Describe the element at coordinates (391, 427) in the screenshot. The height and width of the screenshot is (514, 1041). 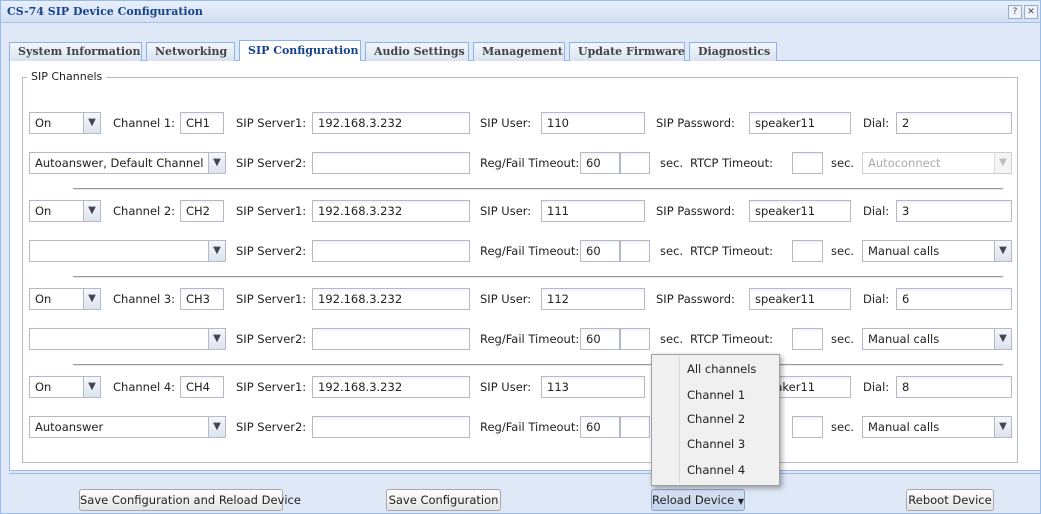
I see `channel-4-server2-input` at that location.